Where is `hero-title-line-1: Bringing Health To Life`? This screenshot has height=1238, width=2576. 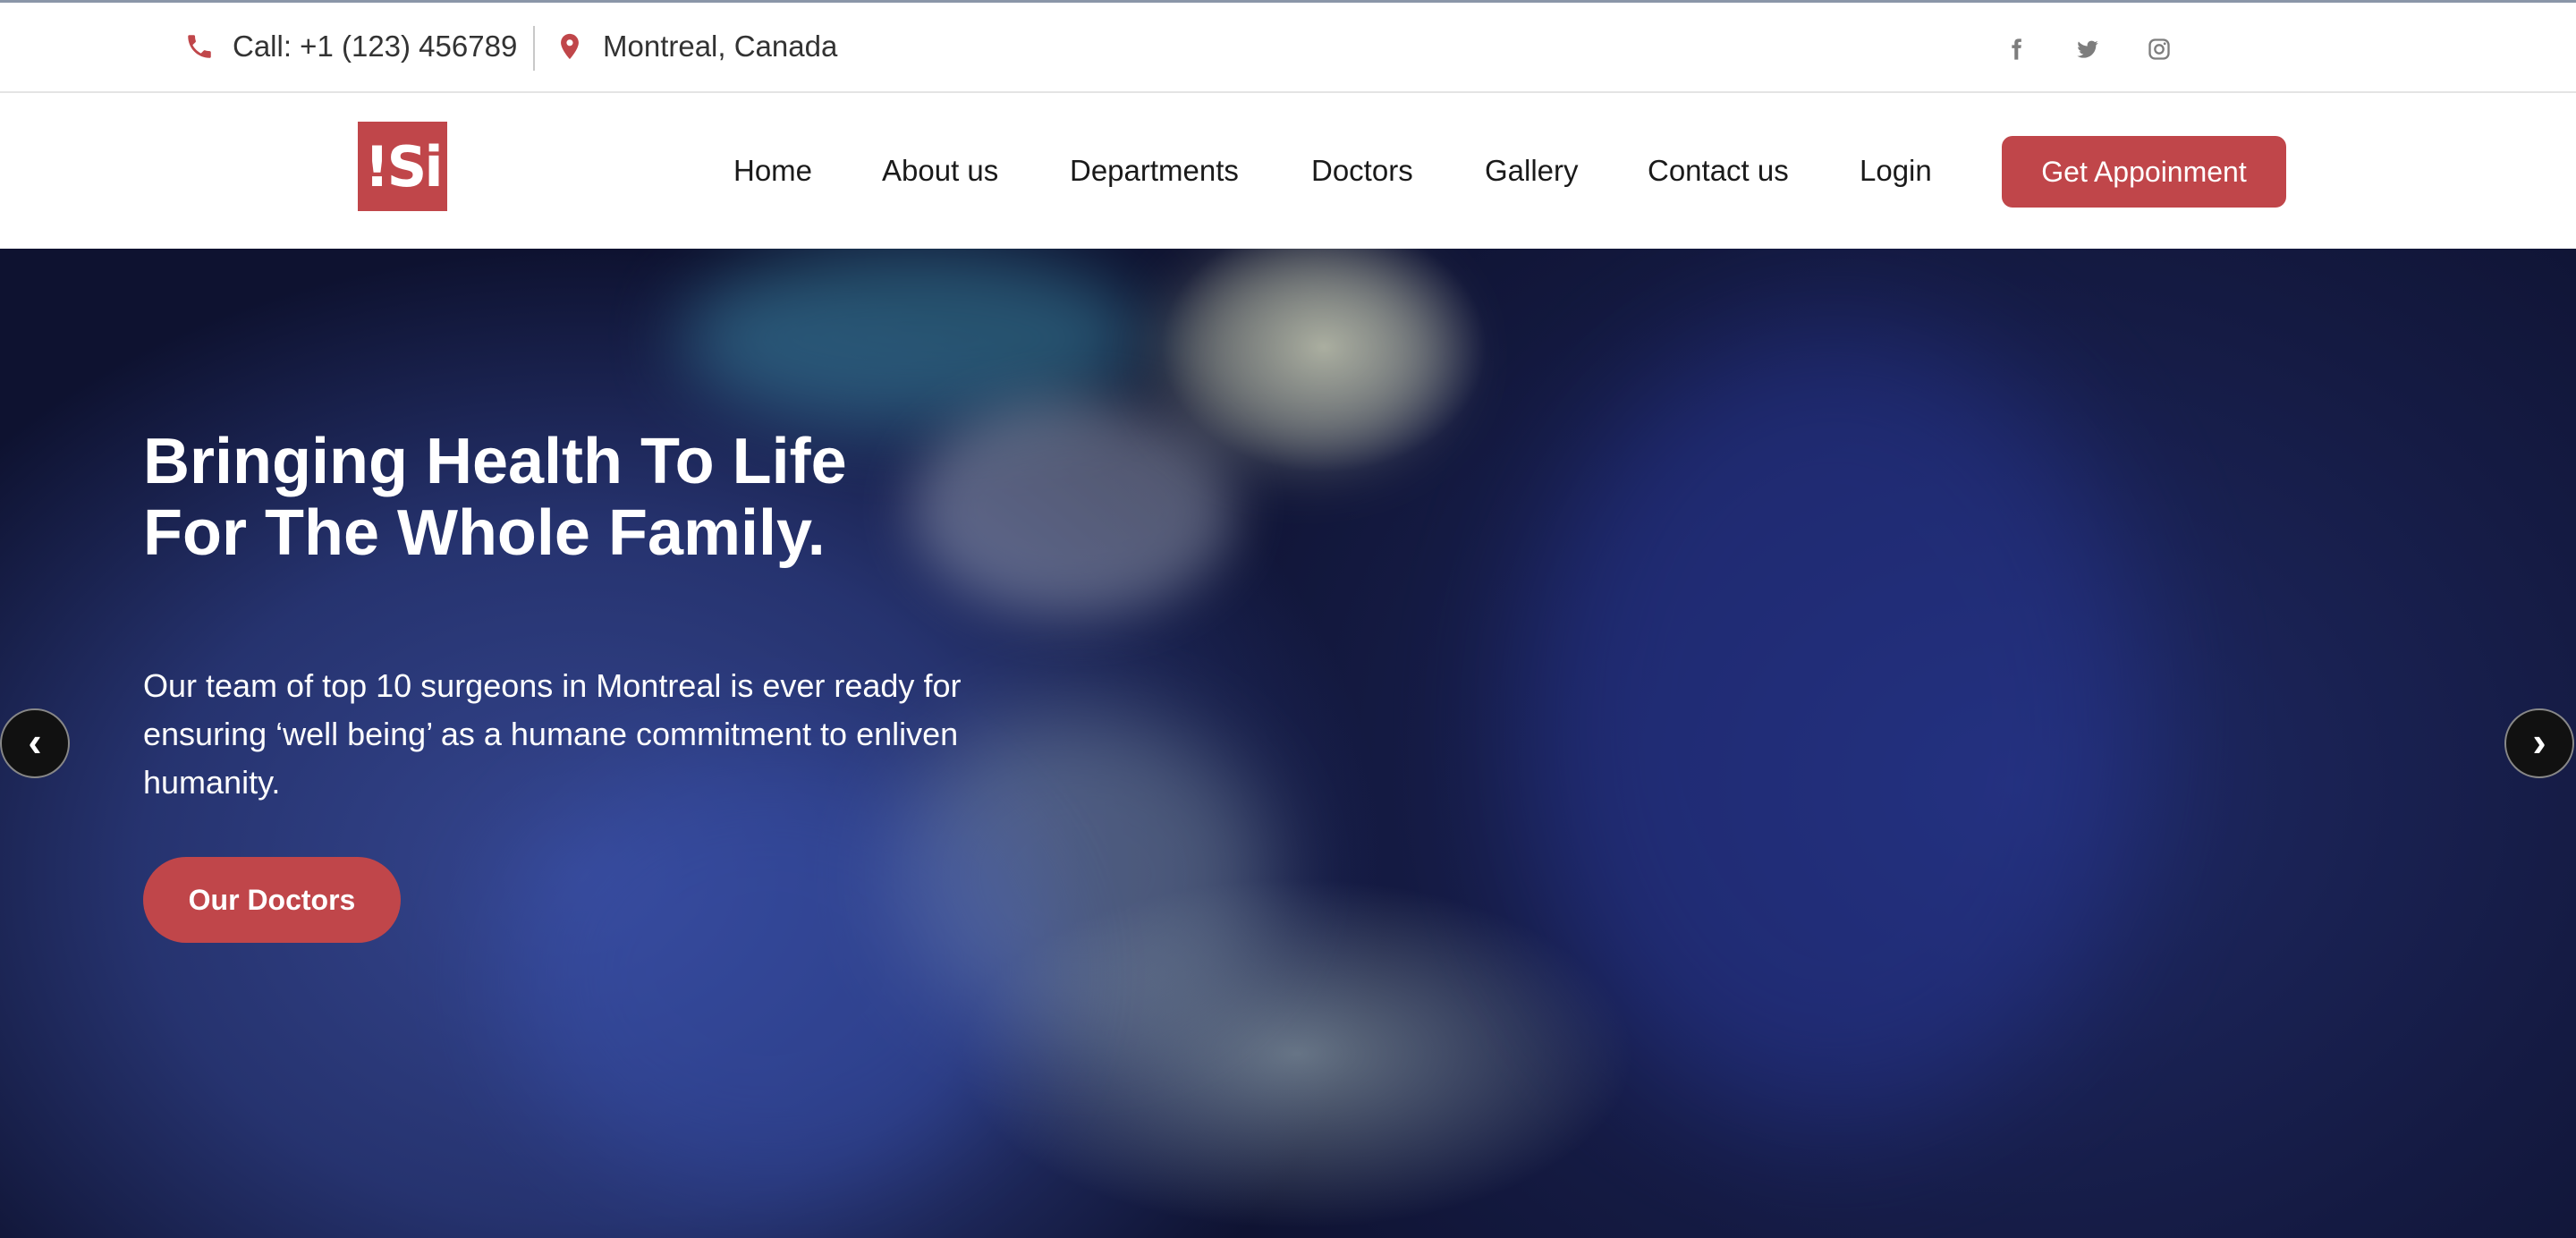 hero-title-line-1: Bringing Health To Life is located at coordinates (495, 462).